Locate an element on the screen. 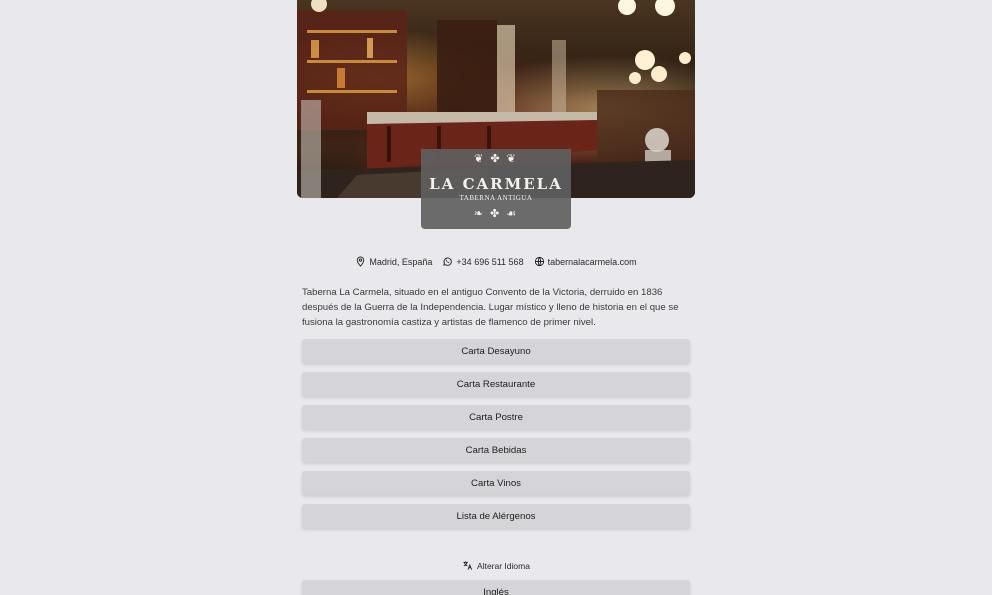  change-language-label: Alterar Idioma is located at coordinates (496, 565).